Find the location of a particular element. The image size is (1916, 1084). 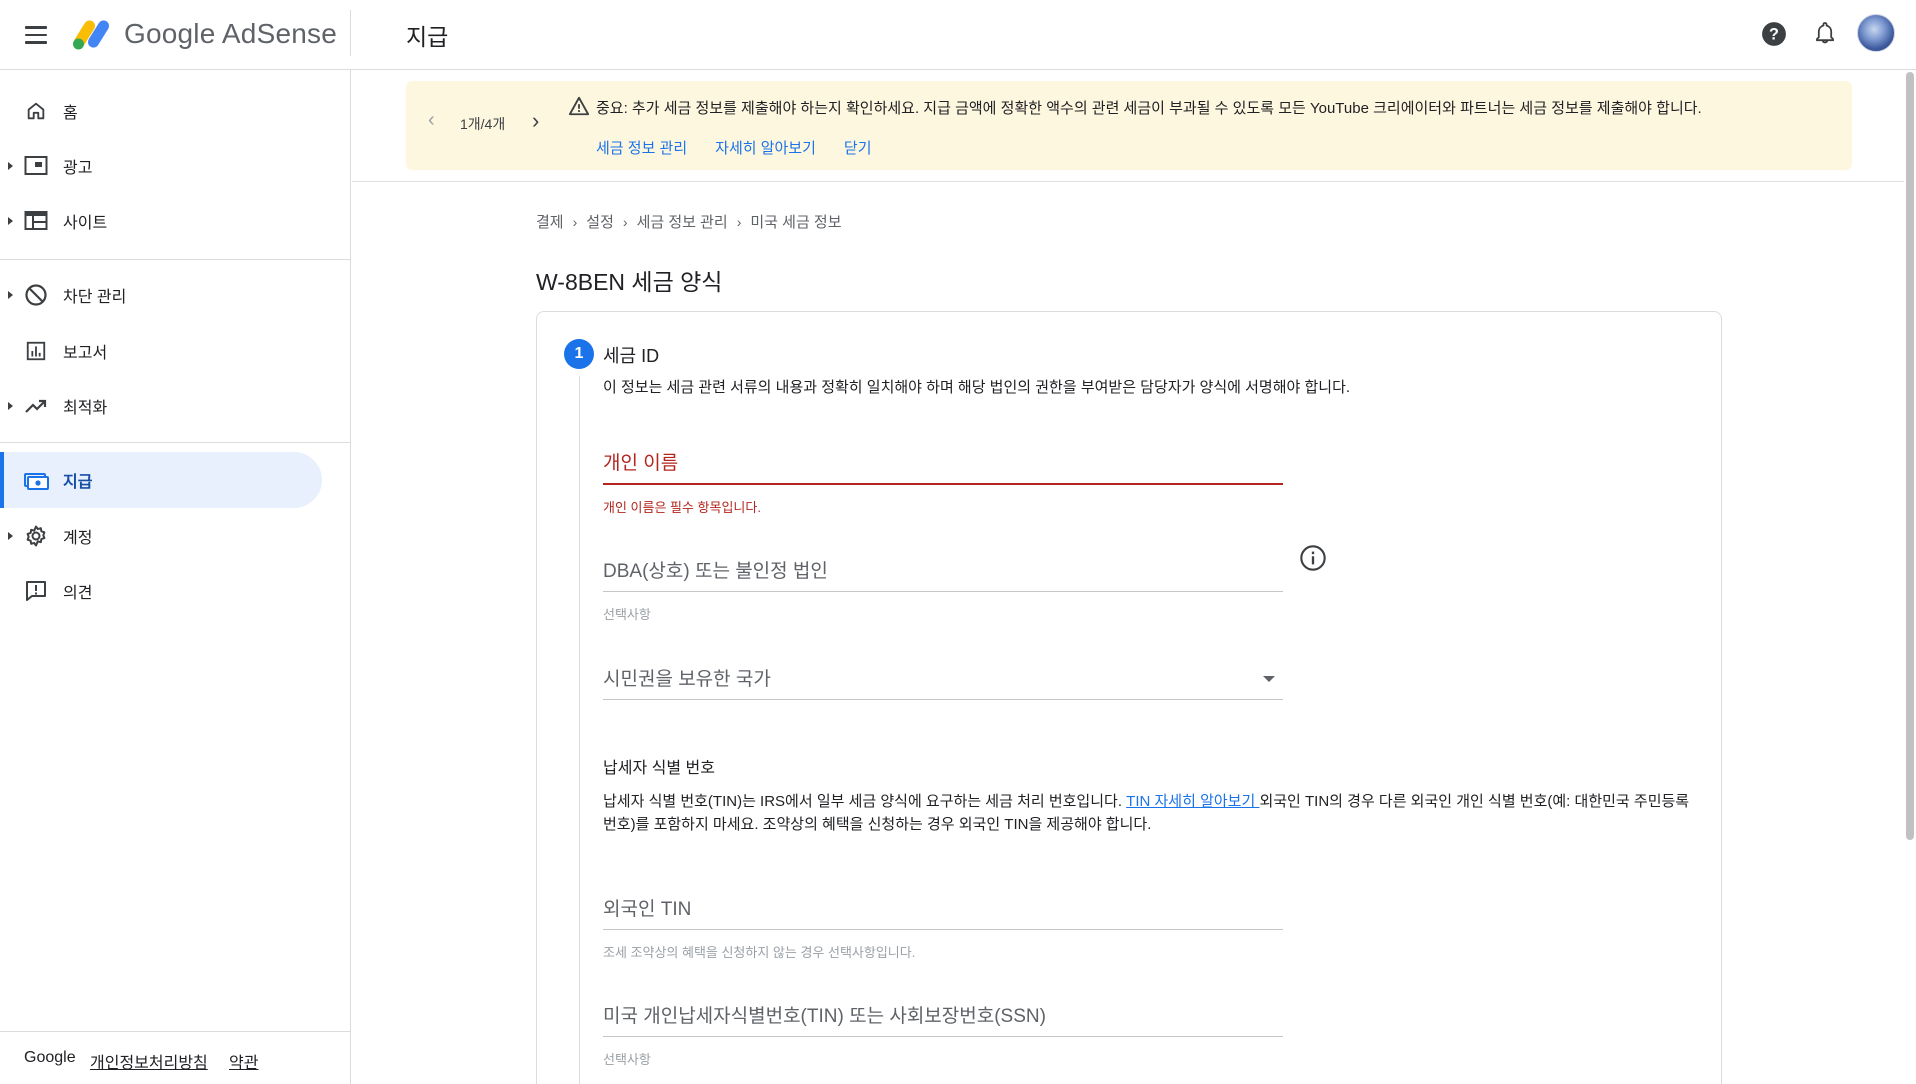

help-icon: ? is located at coordinates (1774, 34).